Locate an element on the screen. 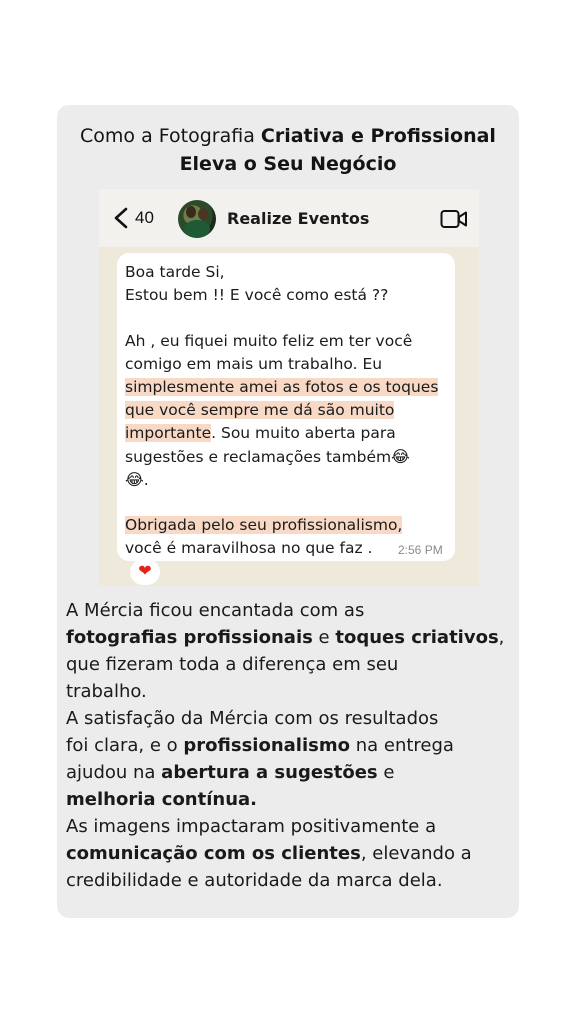 The image size is (576, 1024). back-count: 40 is located at coordinates (144, 218).